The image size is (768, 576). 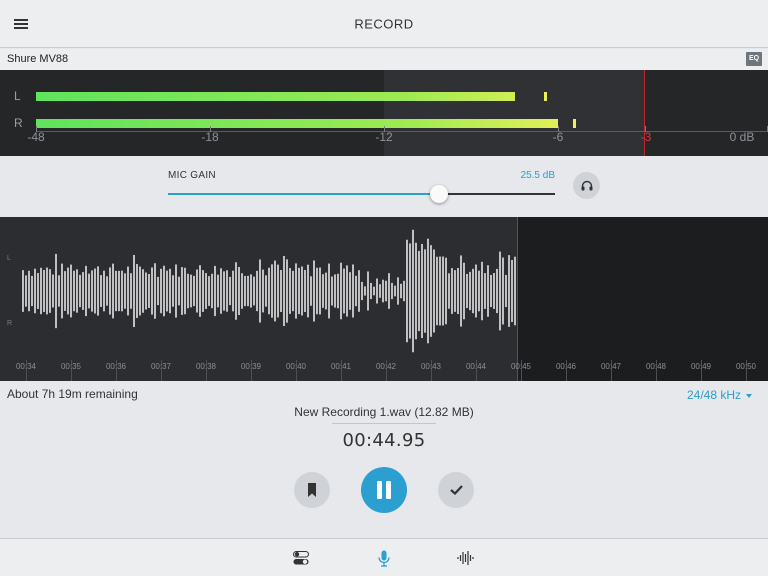 What do you see at coordinates (384, 440) in the screenshot?
I see `elapsed-time: 00:44.95` at bounding box center [384, 440].